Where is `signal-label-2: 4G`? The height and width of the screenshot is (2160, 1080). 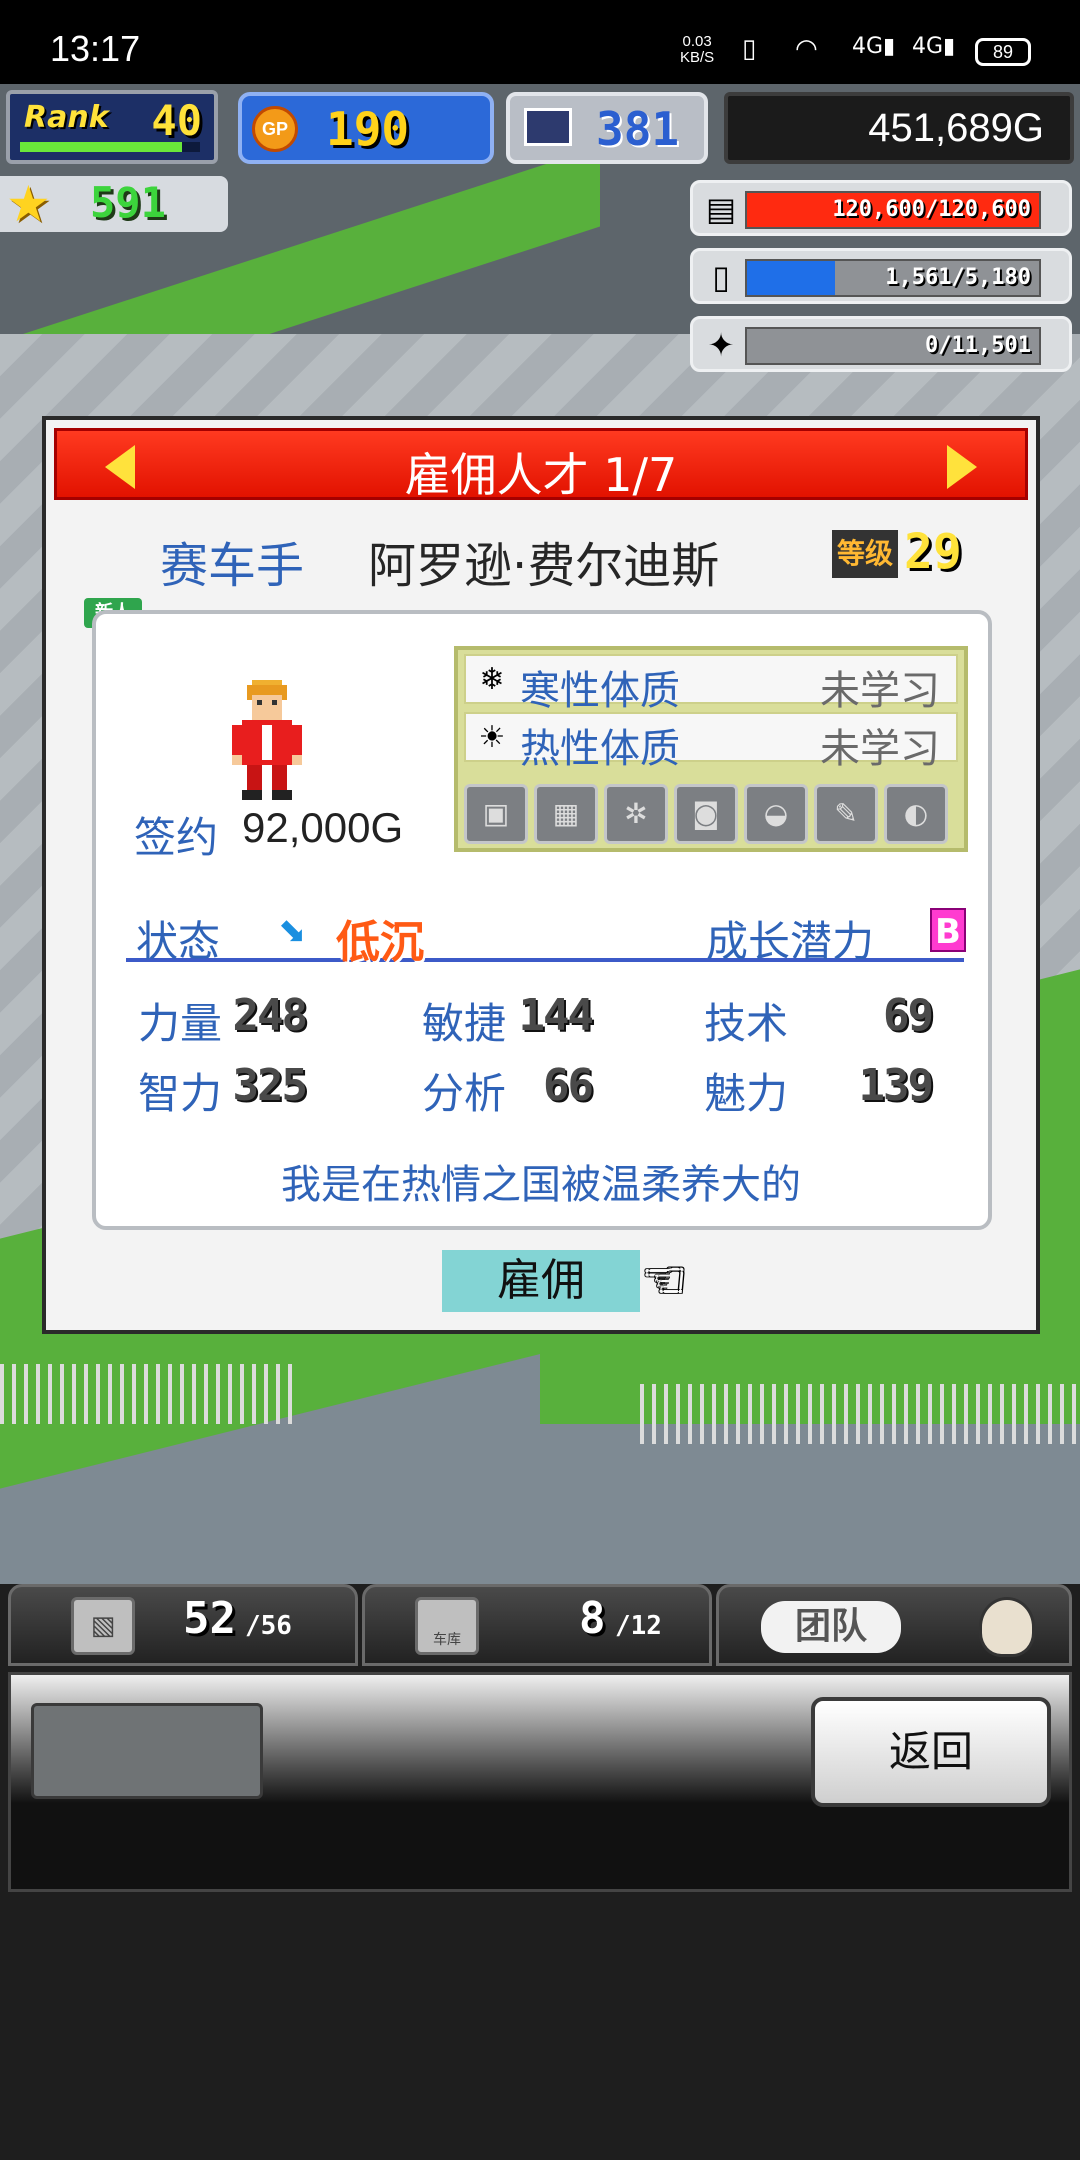 signal-label-2: 4G is located at coordinates (928, 46).